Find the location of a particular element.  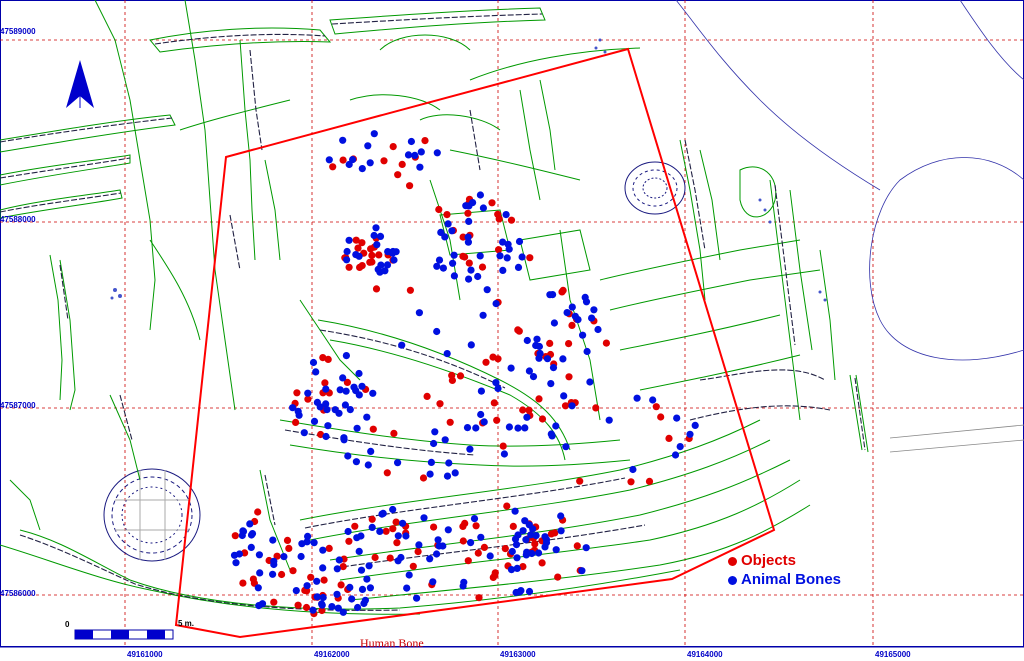

x-coordinate-label: 49162000 is located at coordinates (332, 654).